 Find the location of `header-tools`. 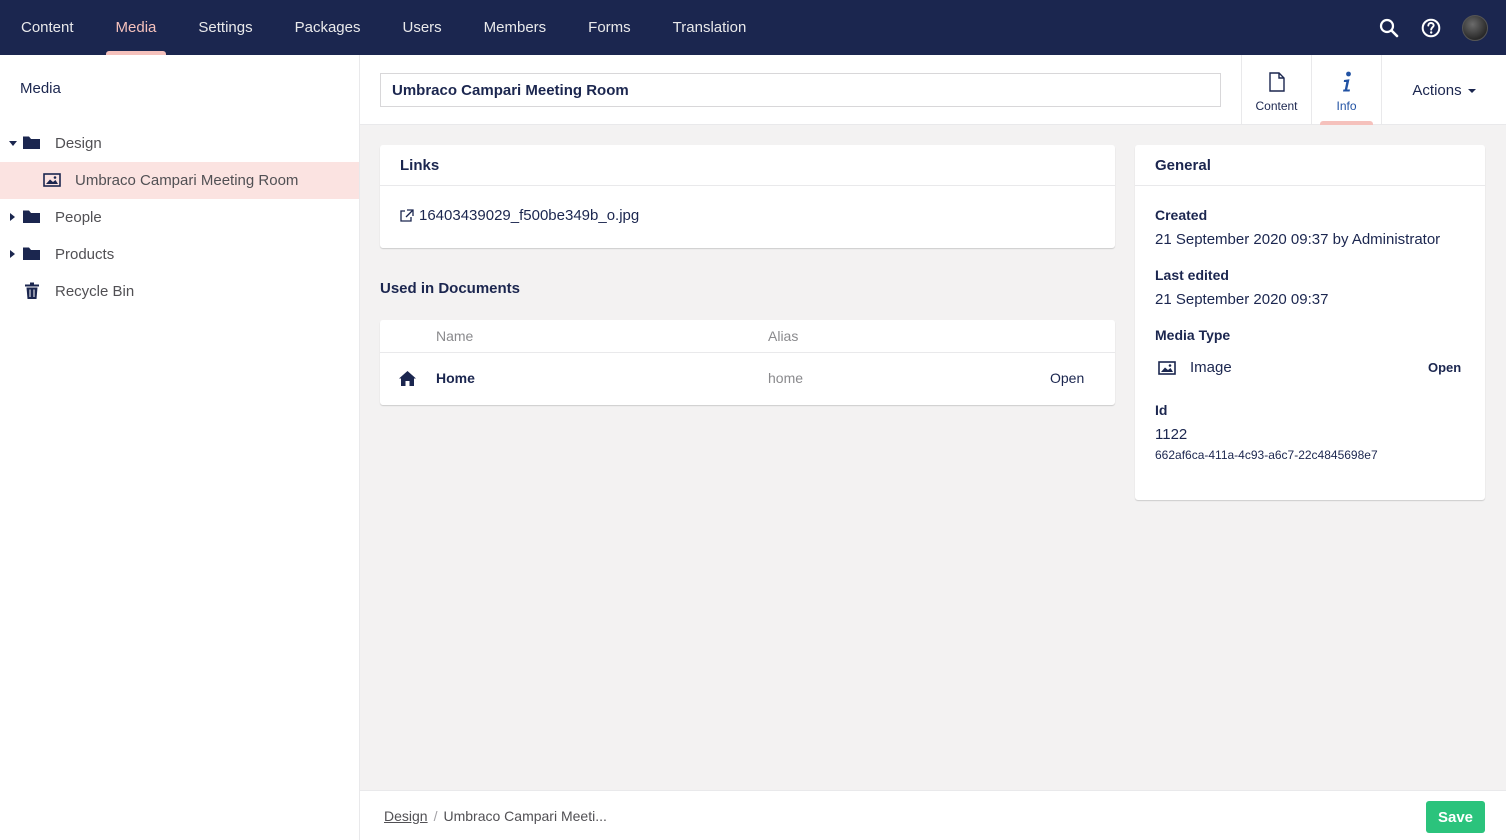

header-tools is located at coordinates (1433, 27).